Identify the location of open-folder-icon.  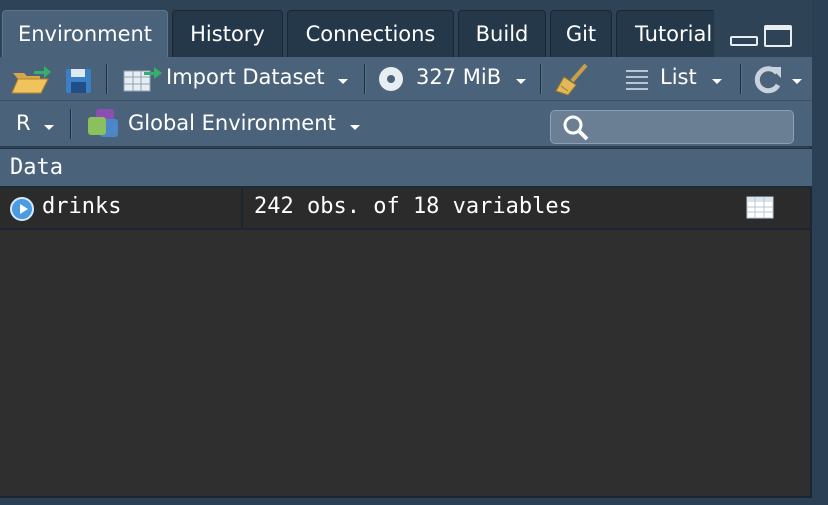
(31, 80).